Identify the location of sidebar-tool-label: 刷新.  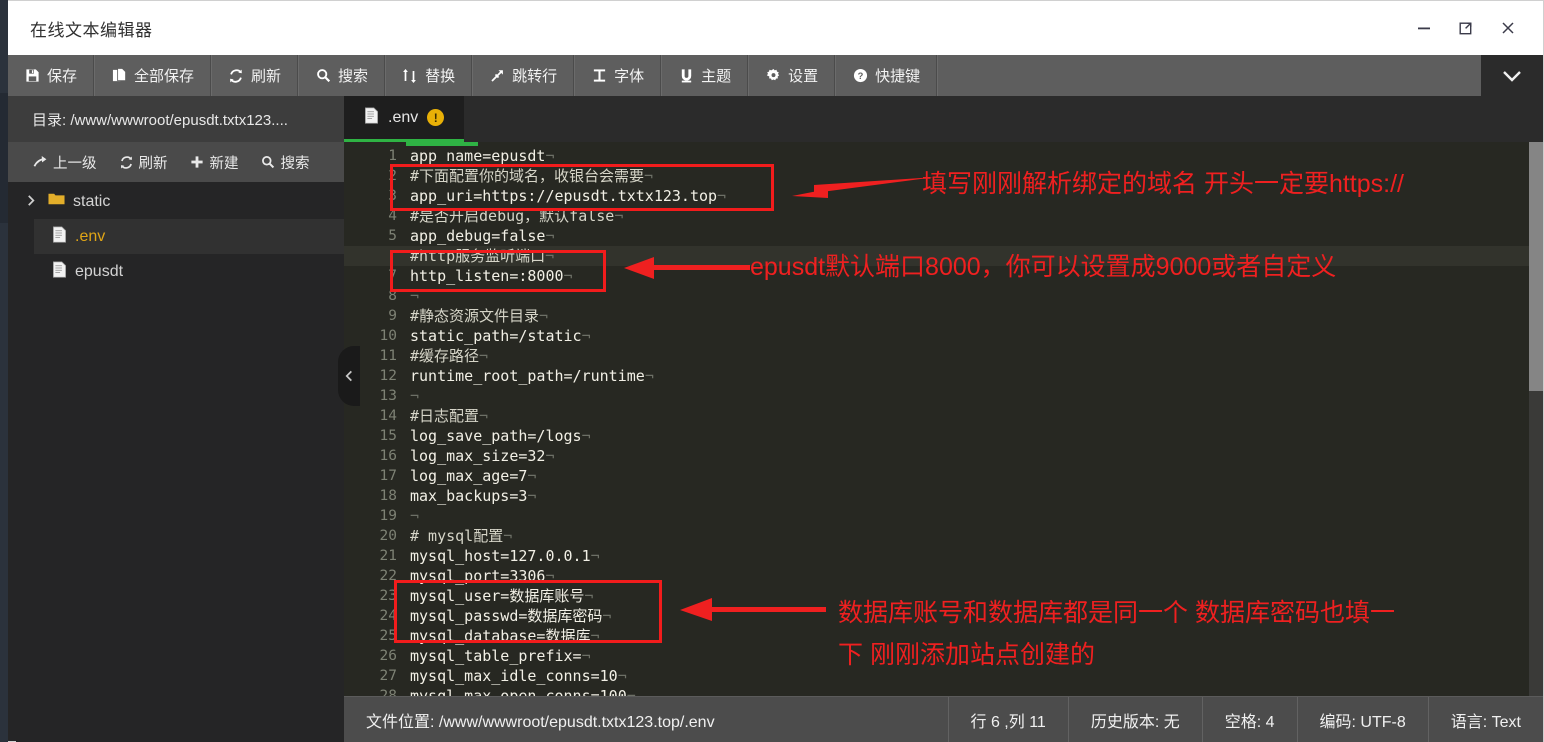
(153, 163).